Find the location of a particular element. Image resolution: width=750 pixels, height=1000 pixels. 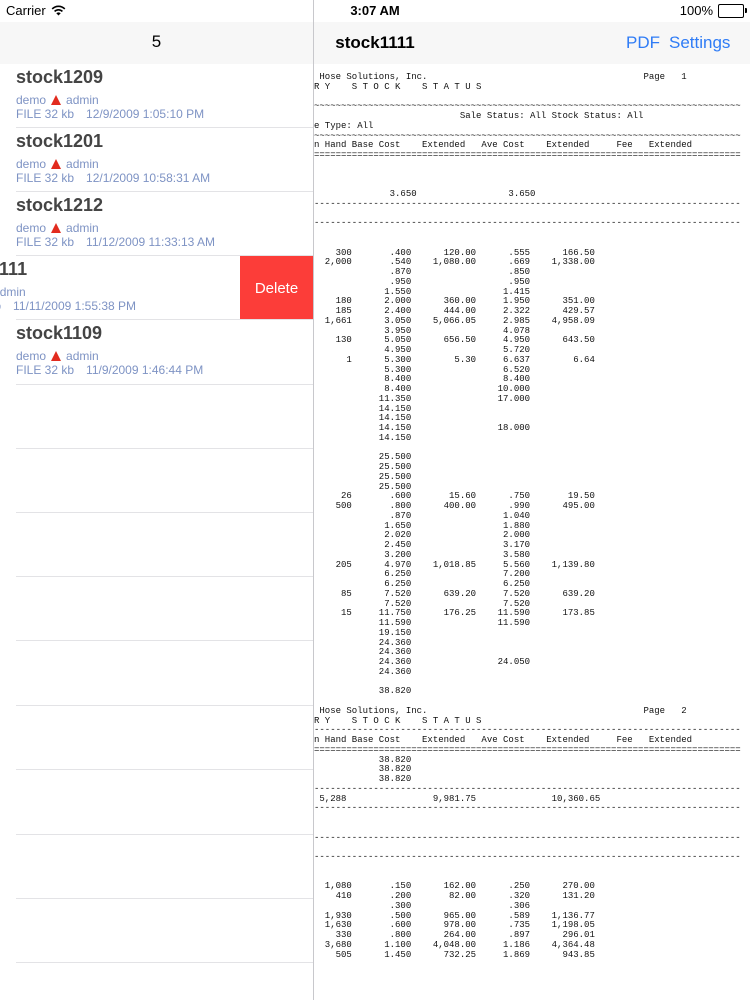

status-time: 3:07 AM is located at coordinates (375, 10).